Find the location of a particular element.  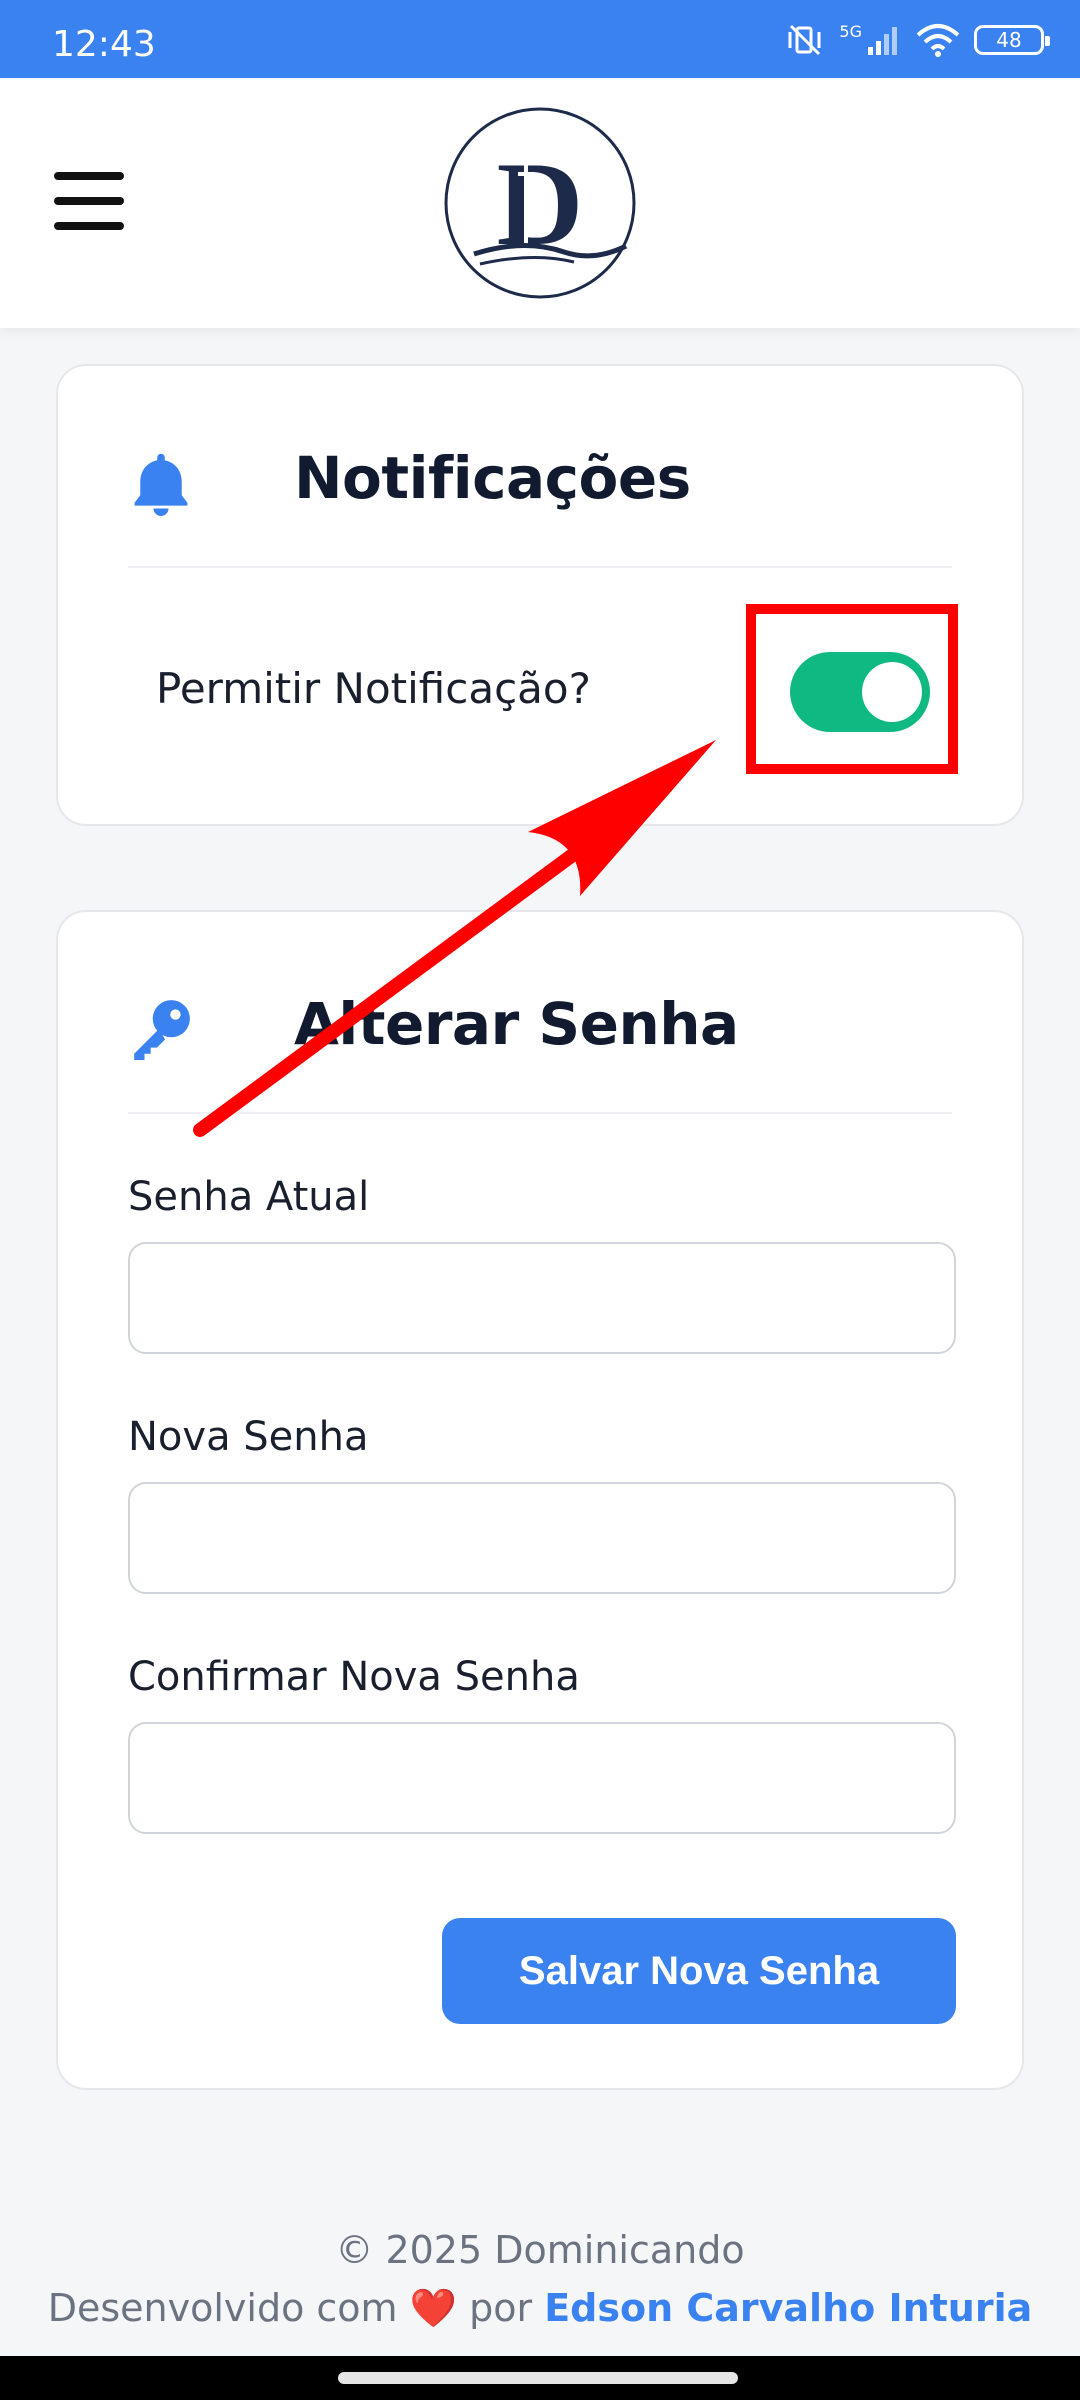

footer-by: por is located at coordinates (501, 2308).